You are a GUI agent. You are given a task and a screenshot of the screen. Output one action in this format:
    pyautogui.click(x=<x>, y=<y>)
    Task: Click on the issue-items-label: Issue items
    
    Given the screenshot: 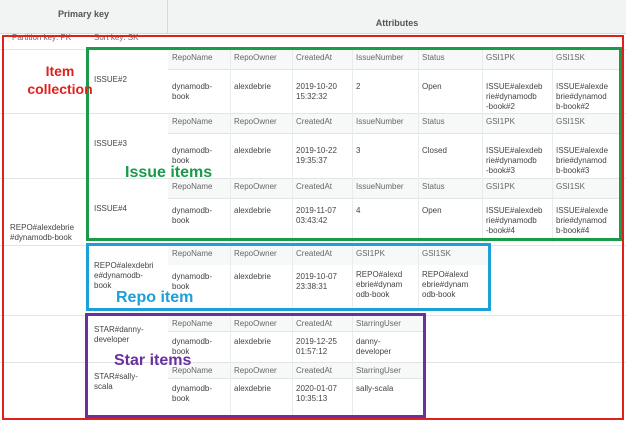 What is the action you would take?
    pyautogui.click(x=169, y=172)
    